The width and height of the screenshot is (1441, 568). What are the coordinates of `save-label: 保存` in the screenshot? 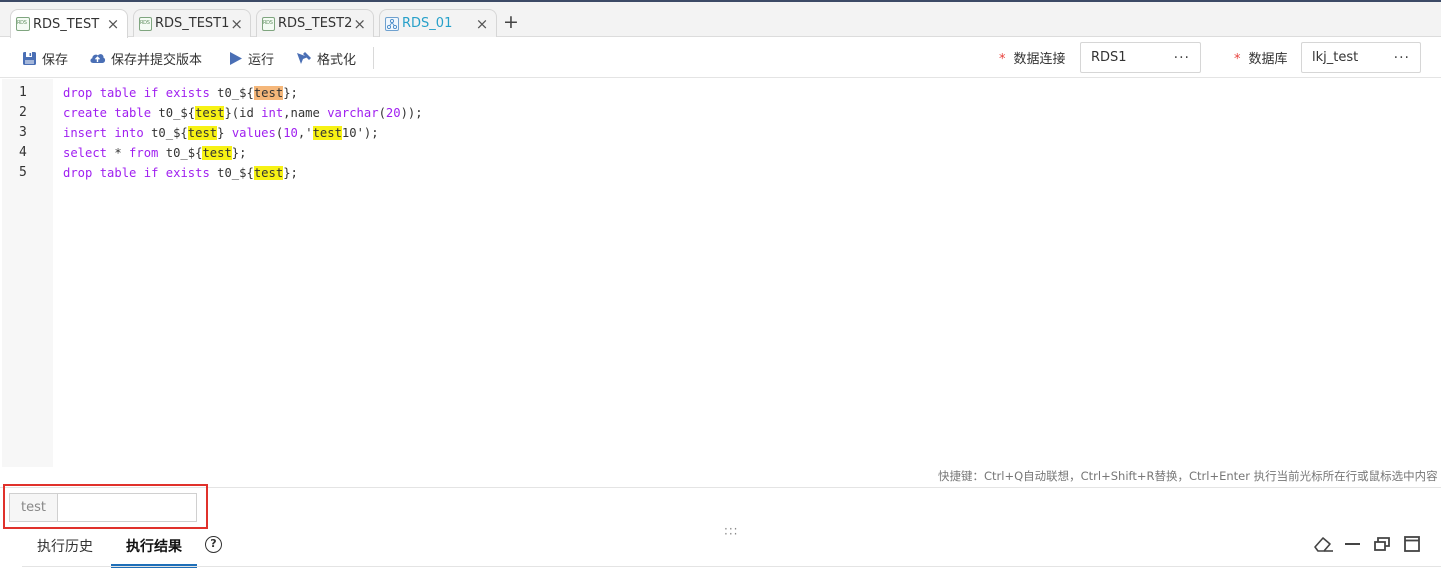 It's located at (55, 60).